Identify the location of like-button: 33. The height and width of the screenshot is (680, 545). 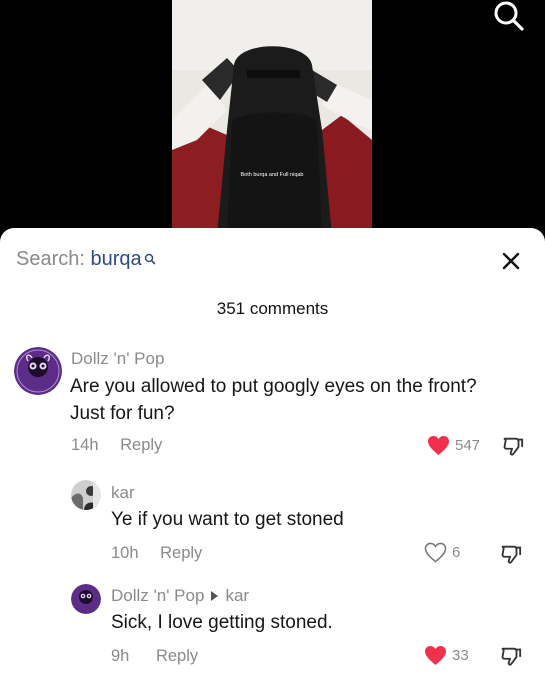
(446, 655).